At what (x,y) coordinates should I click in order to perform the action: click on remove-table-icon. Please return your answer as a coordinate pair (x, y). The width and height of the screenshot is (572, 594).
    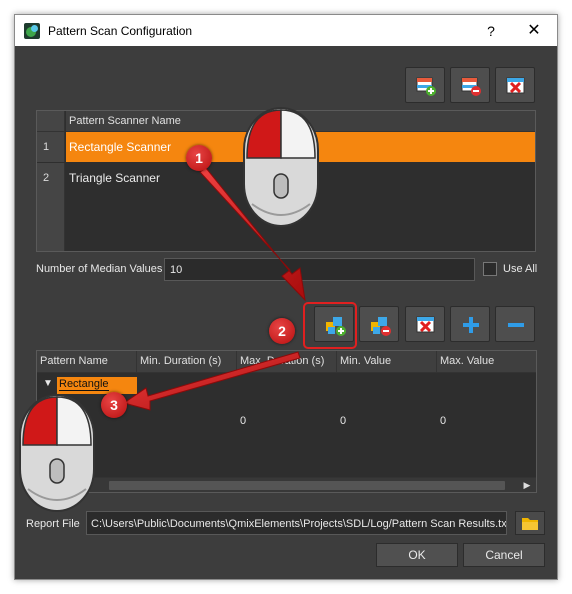
    Looking at the image, I should click on (471, 86).